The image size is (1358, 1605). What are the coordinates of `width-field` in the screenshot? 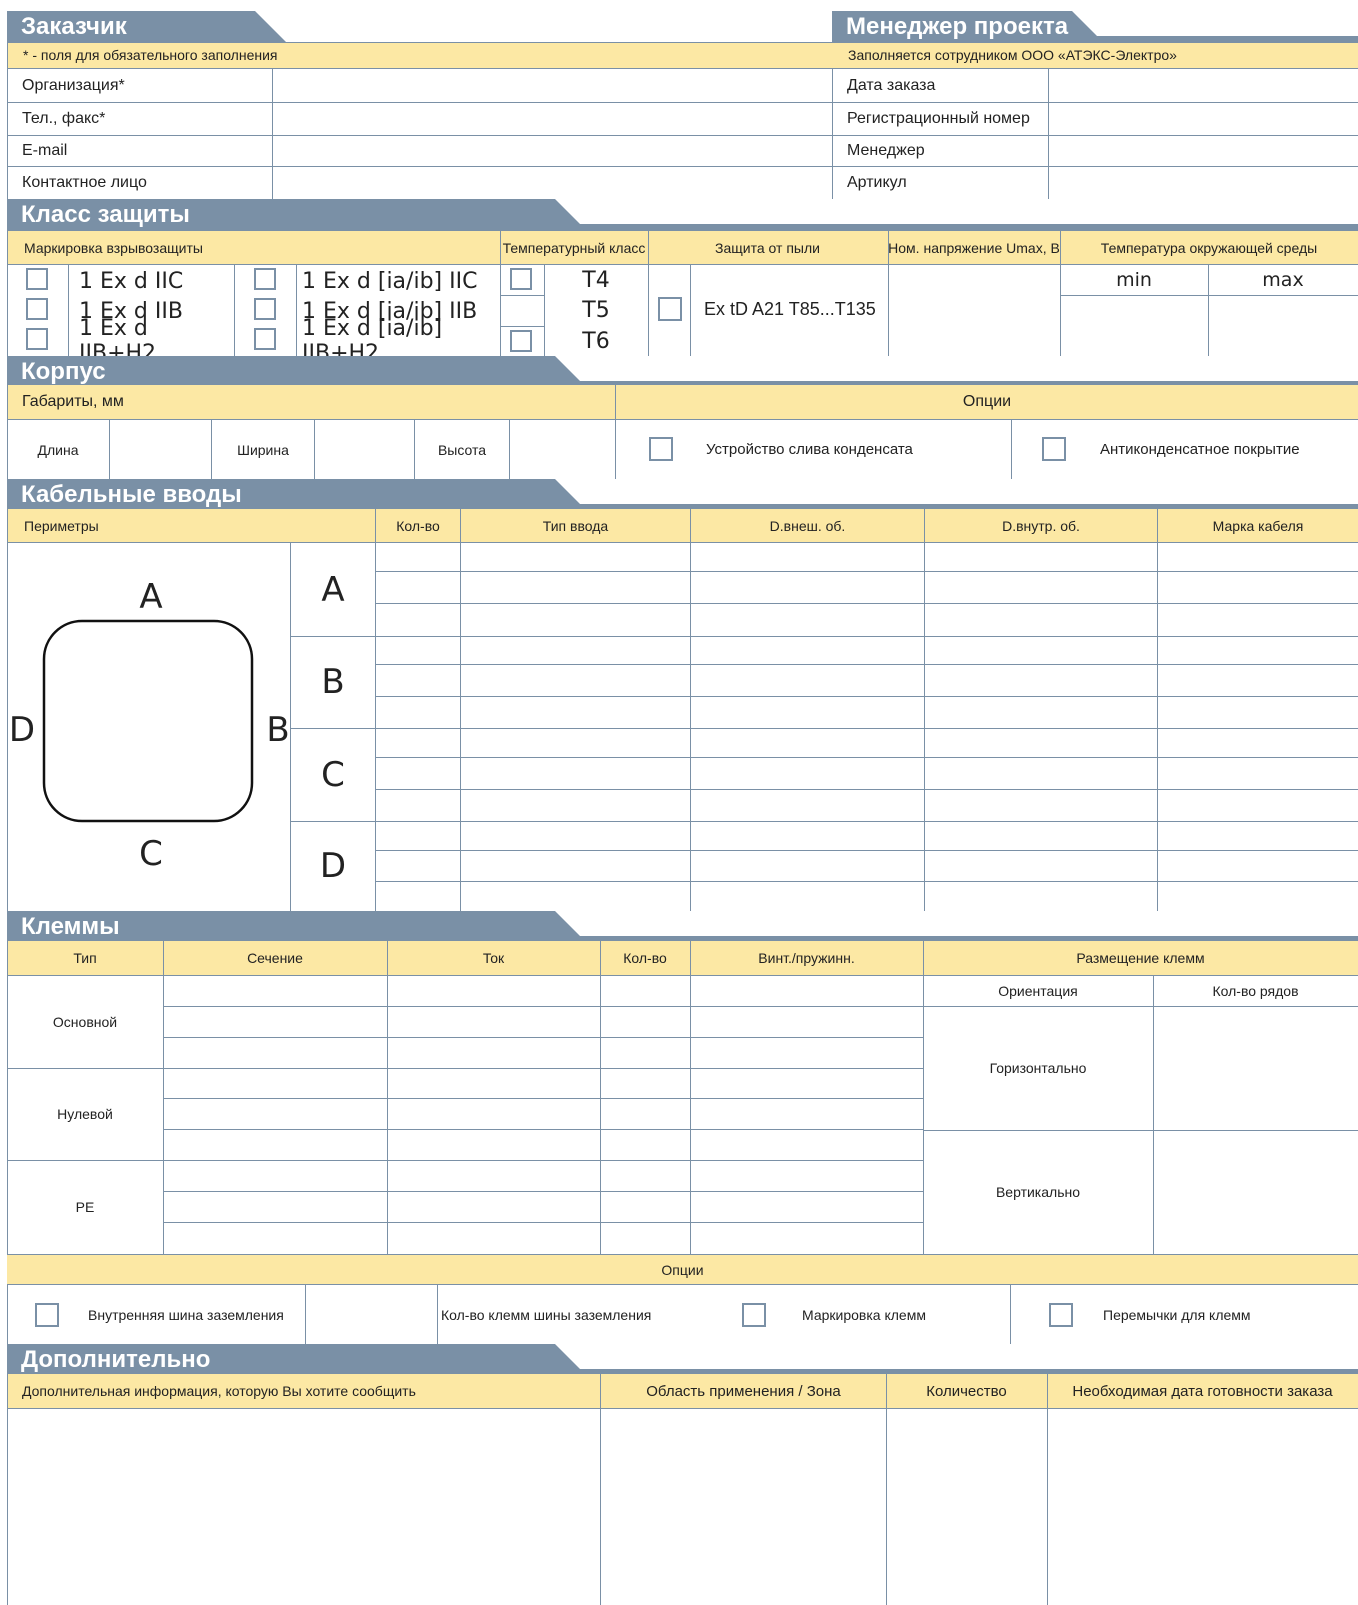 It's located at (364, 449).